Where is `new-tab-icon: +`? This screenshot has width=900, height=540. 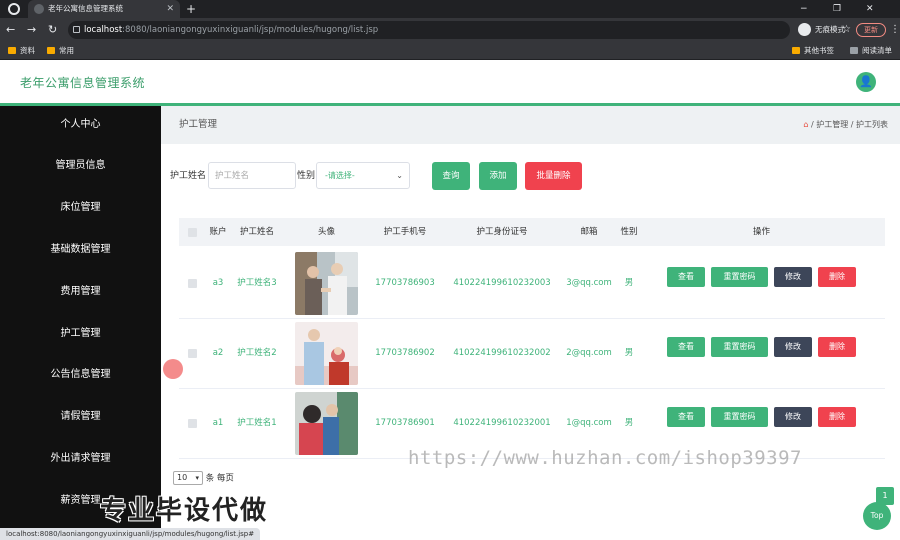 new-tab-icon: + is located at coordinates (191, 9).